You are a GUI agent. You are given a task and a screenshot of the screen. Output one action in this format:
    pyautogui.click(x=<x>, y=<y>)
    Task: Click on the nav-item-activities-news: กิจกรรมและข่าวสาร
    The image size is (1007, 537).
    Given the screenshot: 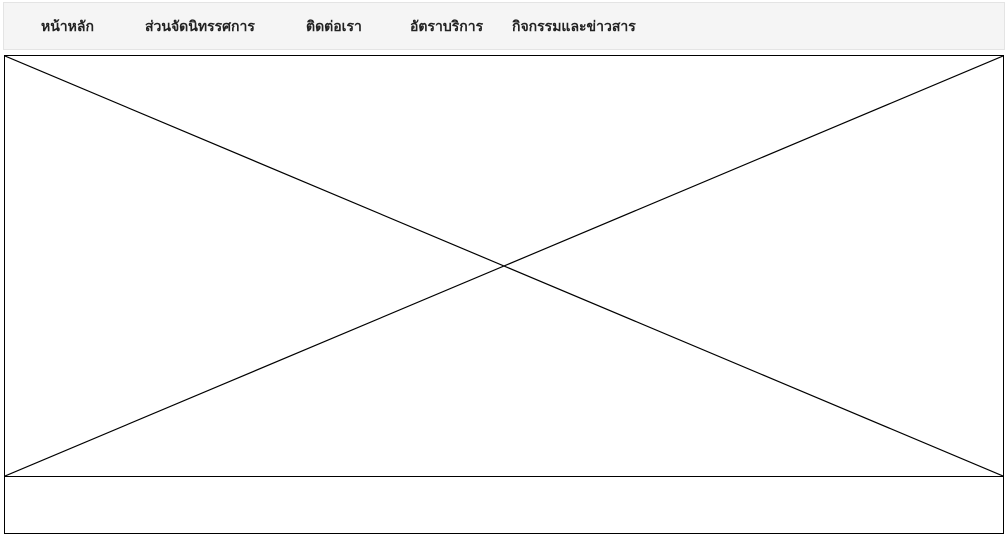 What is the action you would take?
    pyautogui.click(x=574, y=27)
    